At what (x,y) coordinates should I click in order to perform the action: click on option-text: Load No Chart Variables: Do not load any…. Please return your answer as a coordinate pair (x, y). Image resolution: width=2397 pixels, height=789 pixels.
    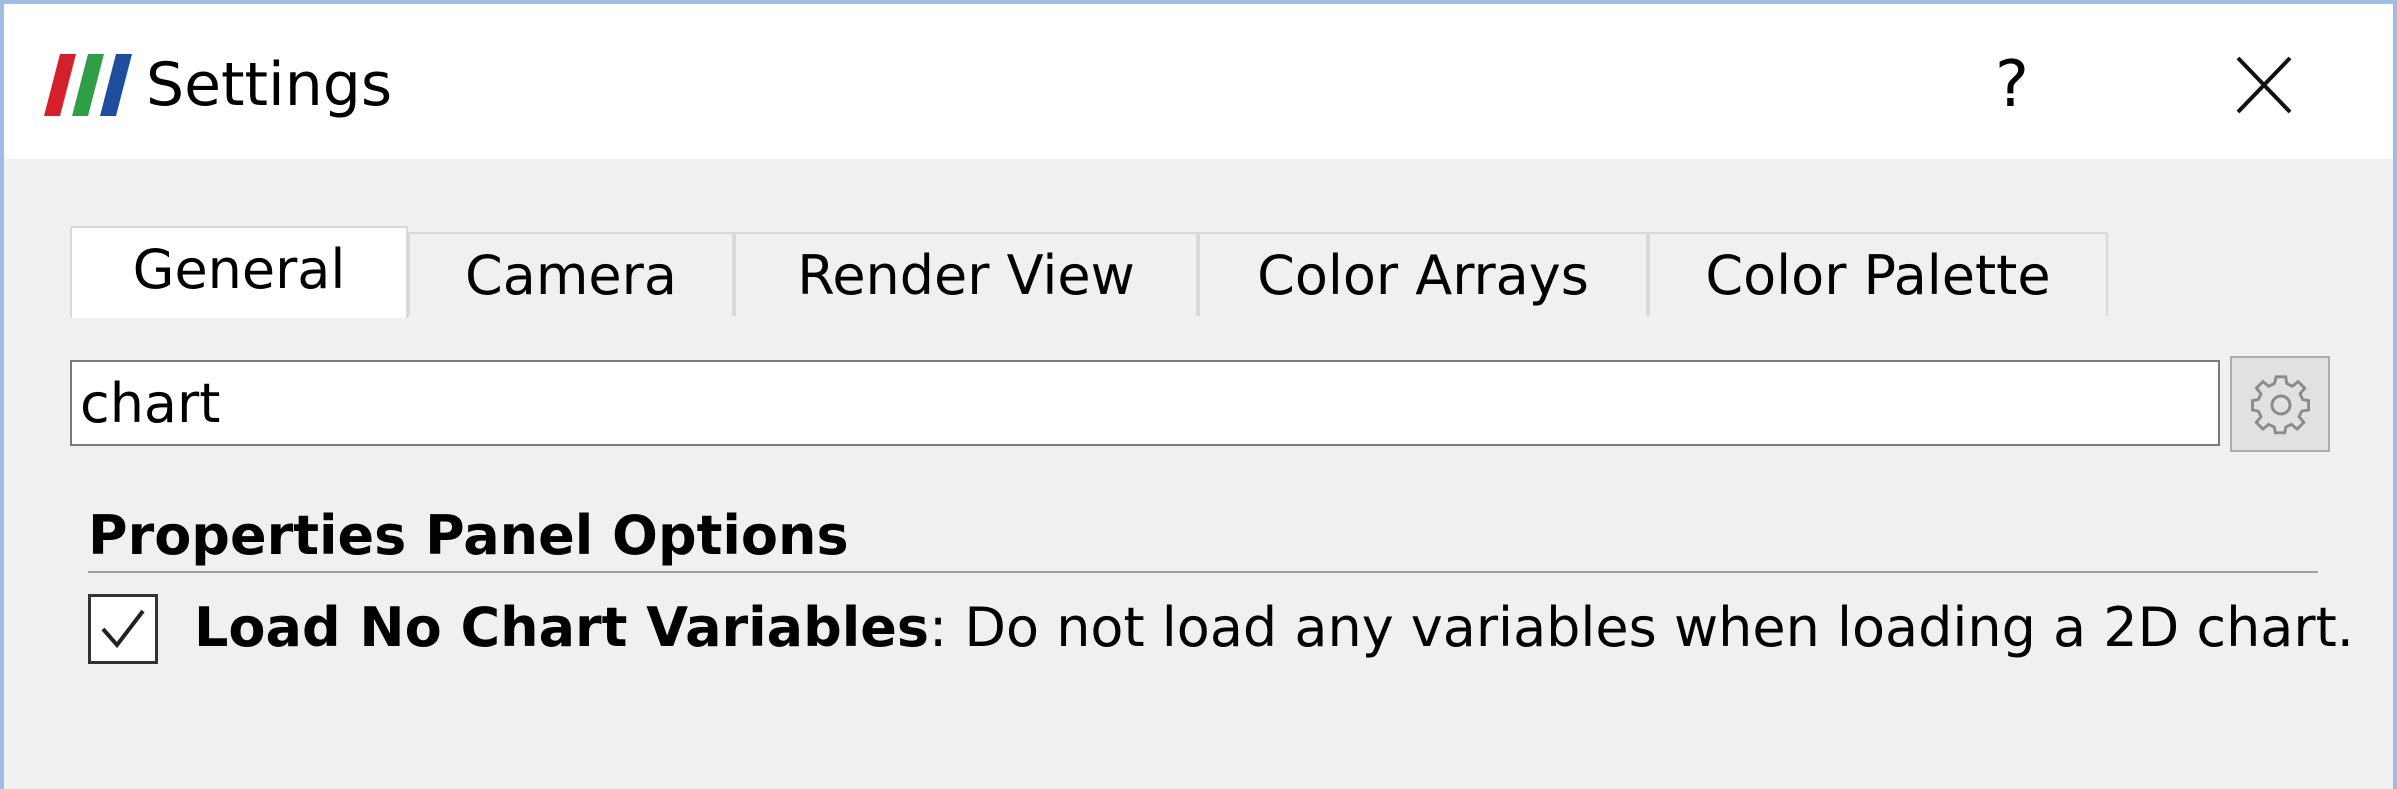
    Looking at the image, I should click on (1274, 628).